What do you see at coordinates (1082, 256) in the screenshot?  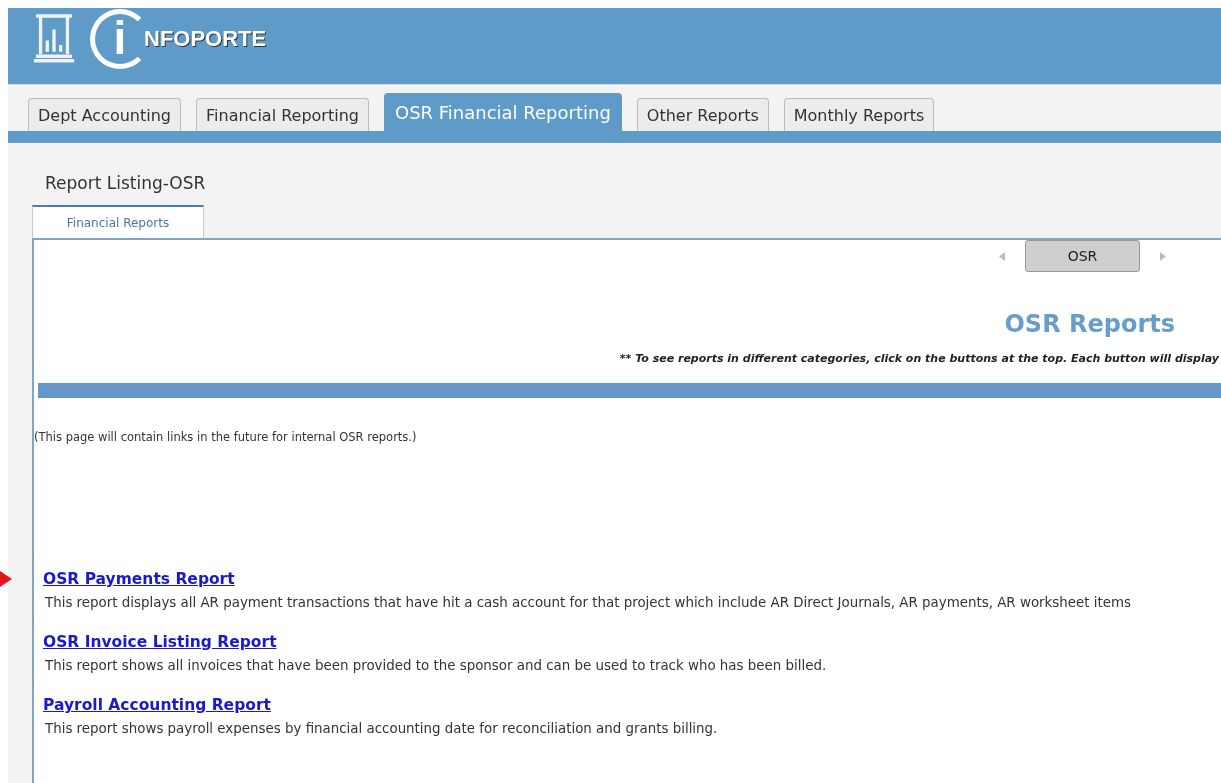 I see `category-button: OSR` at bounding box center [1082, 256].